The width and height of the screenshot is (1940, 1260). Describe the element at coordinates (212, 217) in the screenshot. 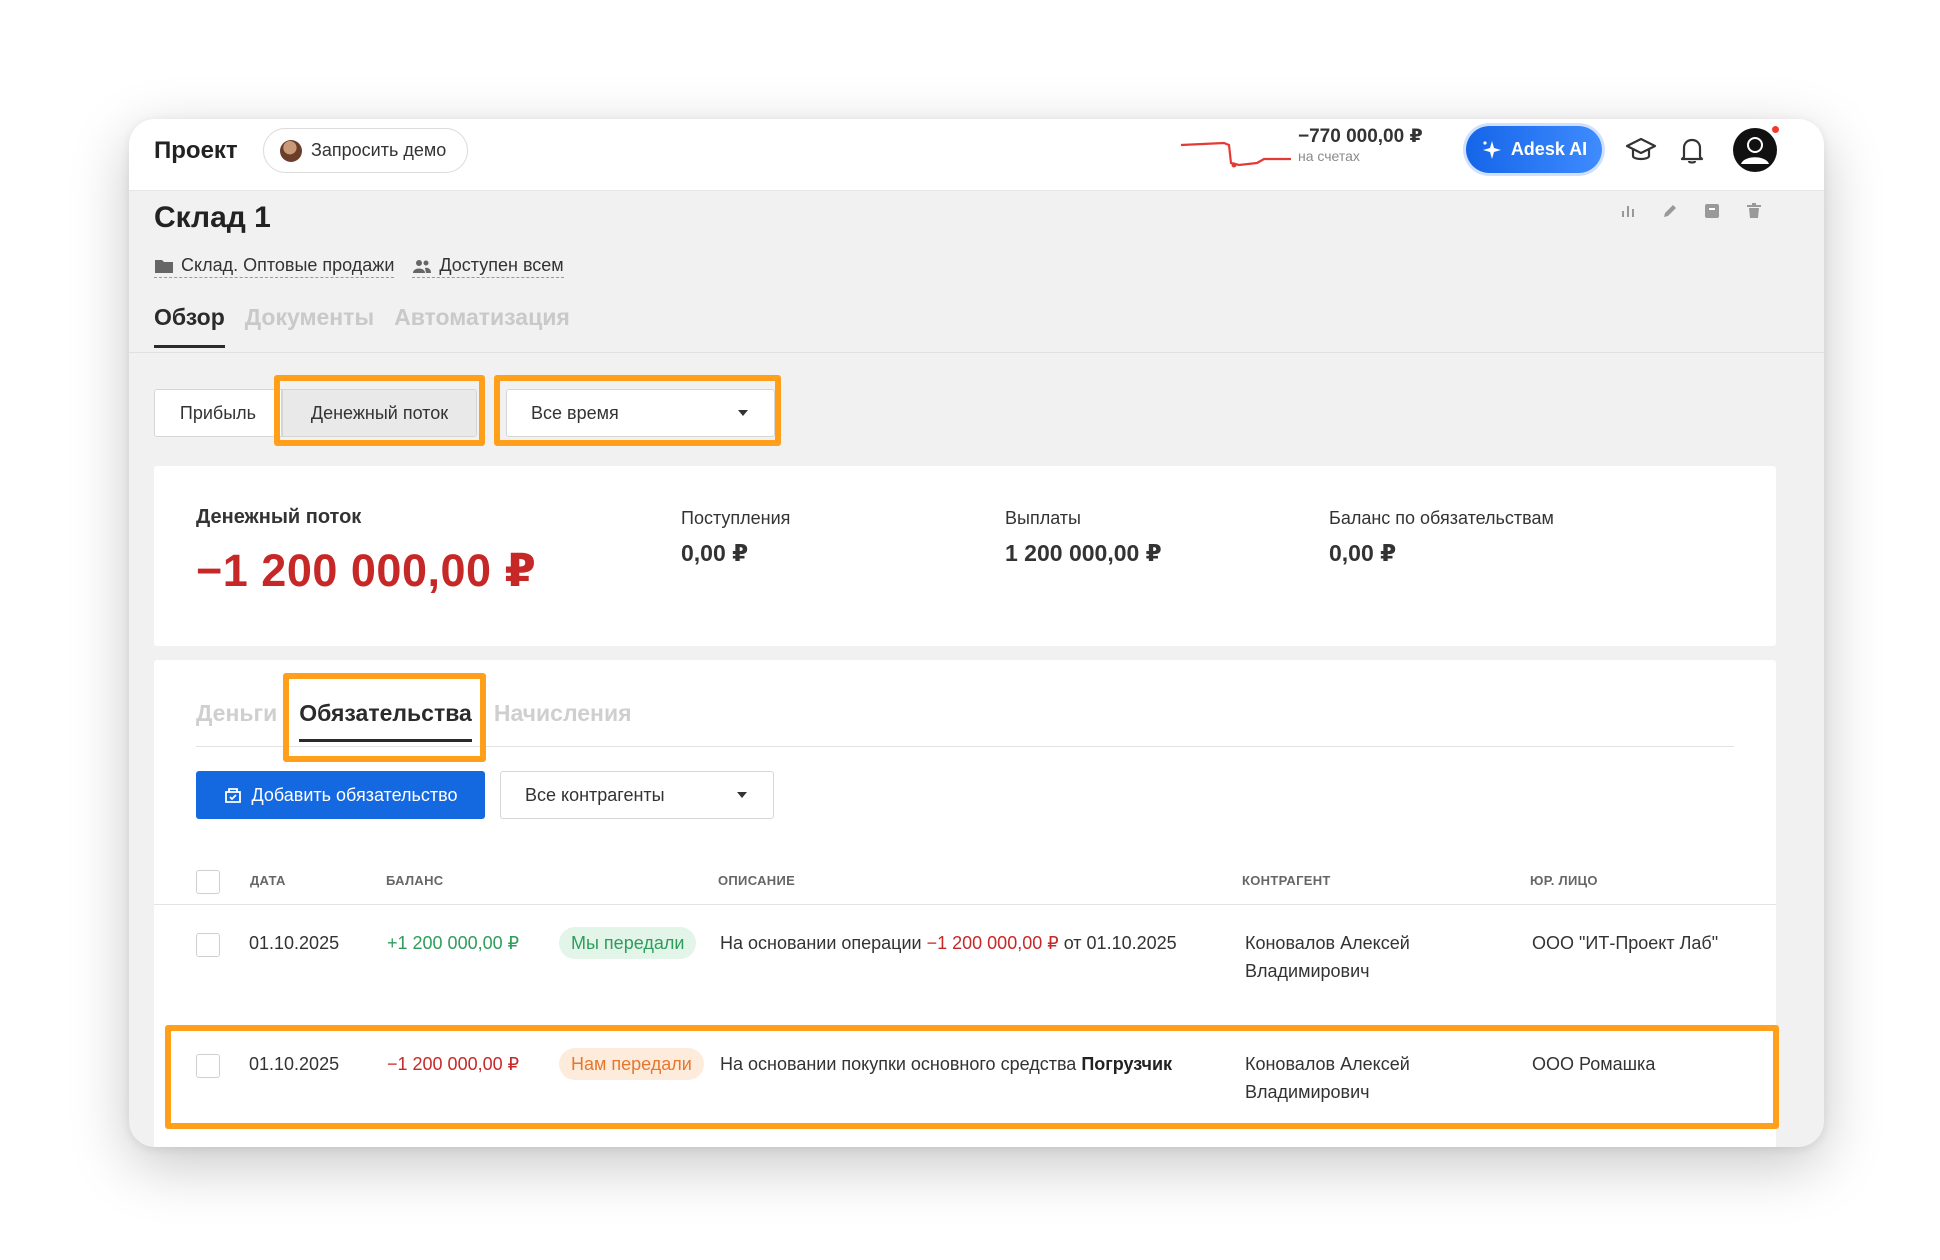

I see `page-title: Склад 1` at that location.